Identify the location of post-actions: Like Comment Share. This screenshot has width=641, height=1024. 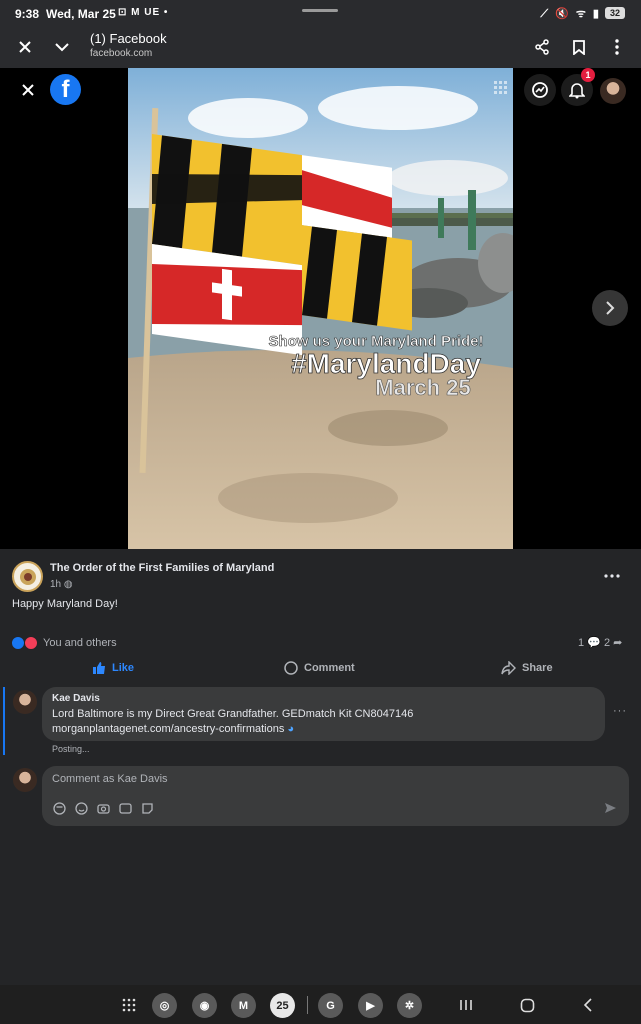
(320, 670).